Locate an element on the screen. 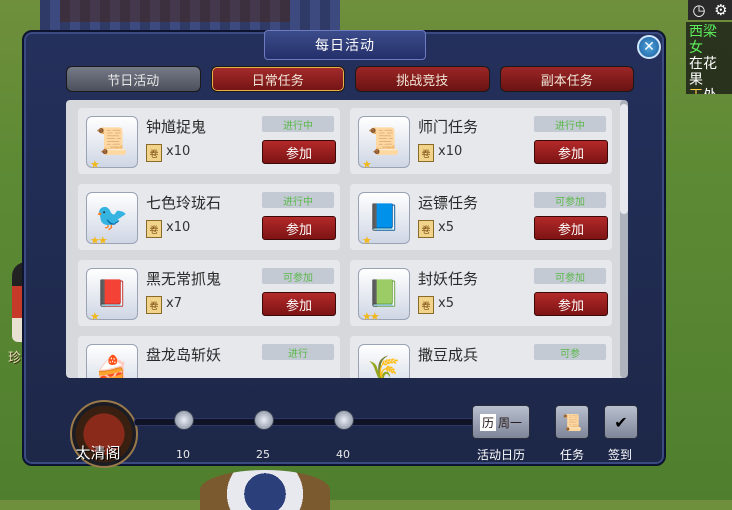 This screenshot has width=732, height=510. signin-checklist-icon: ✔ is located at coordinates (621, 422).